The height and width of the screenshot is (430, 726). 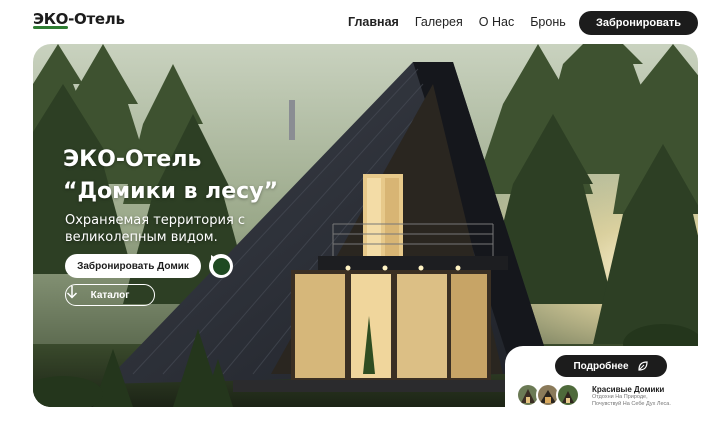 I want to click on hero-title: ЭКО-Отель, so click(x=132, y=159).